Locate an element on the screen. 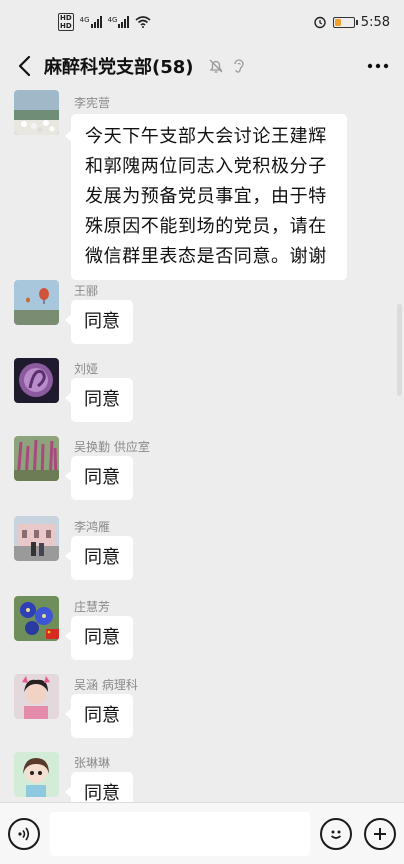 Image resolution: width=404 pixels, height=864 pixels. message-line: 发展为预备党员事宜，由于特 is located at coordinates (206, 196).